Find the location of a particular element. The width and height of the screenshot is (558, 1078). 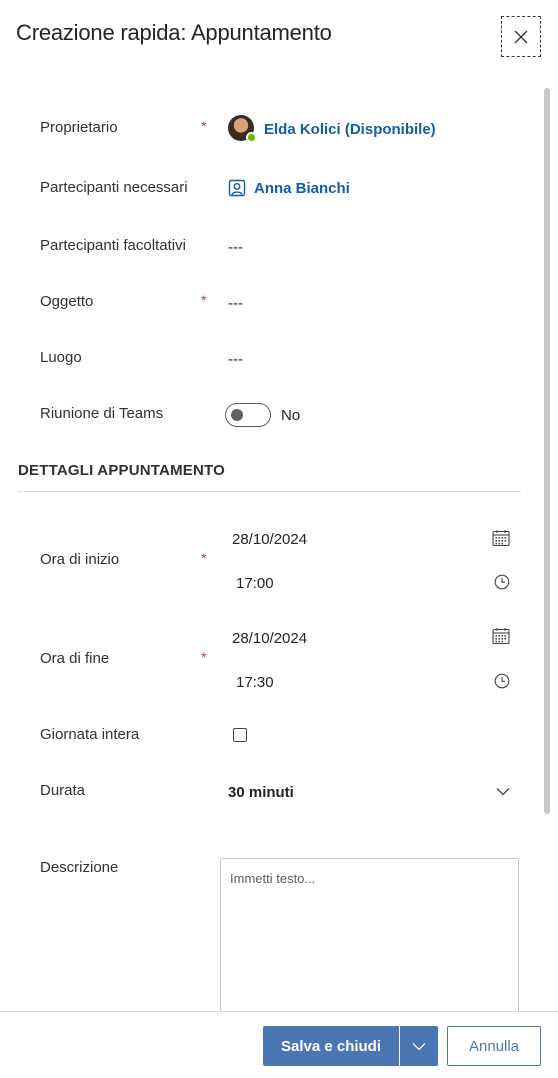

start-date-picker-button is located at coordinates (501, 538).